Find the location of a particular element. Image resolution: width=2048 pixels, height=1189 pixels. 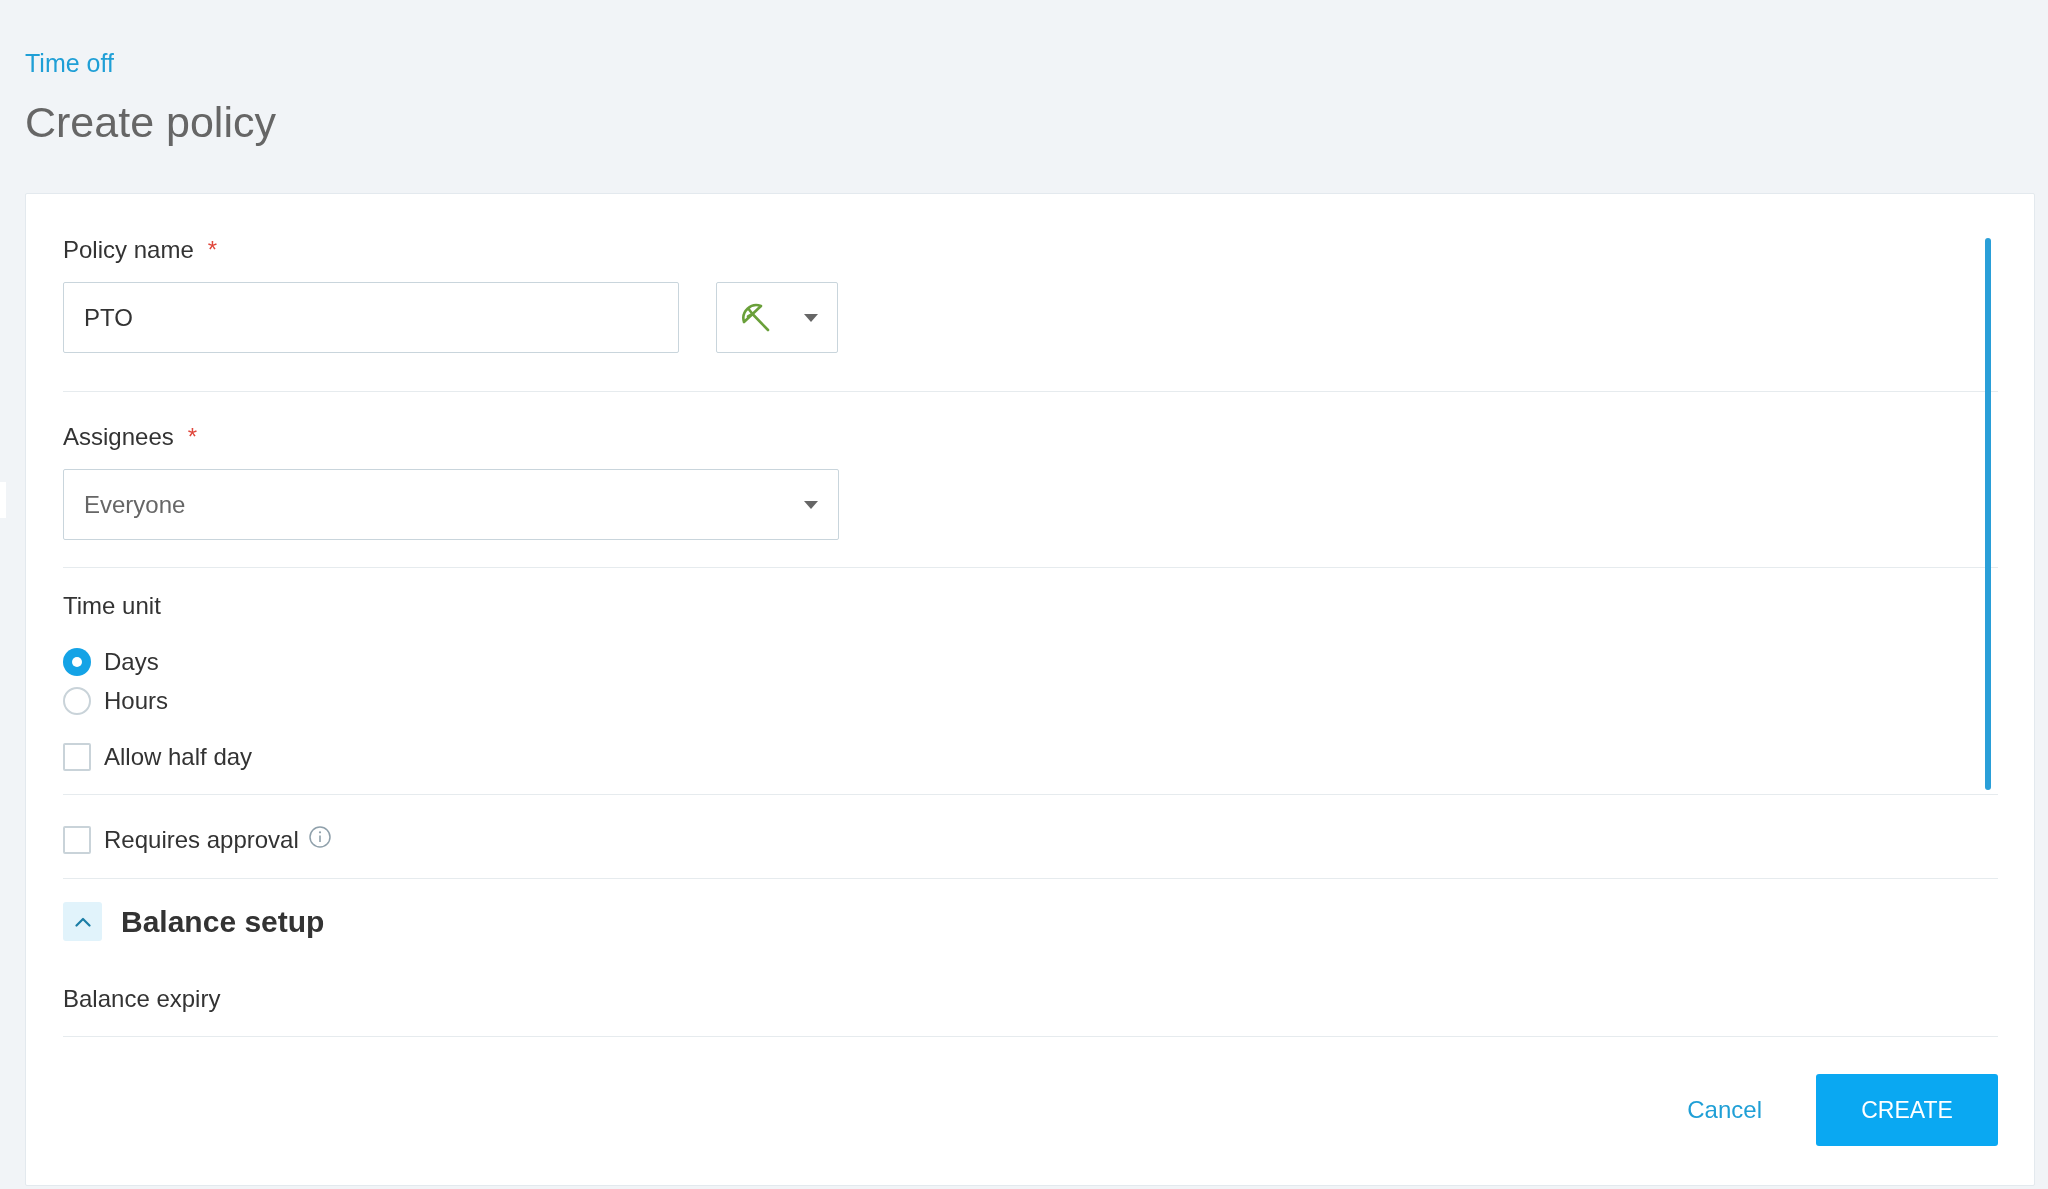

cancel-button: Cancel is located at coordinates (1724, 1110).